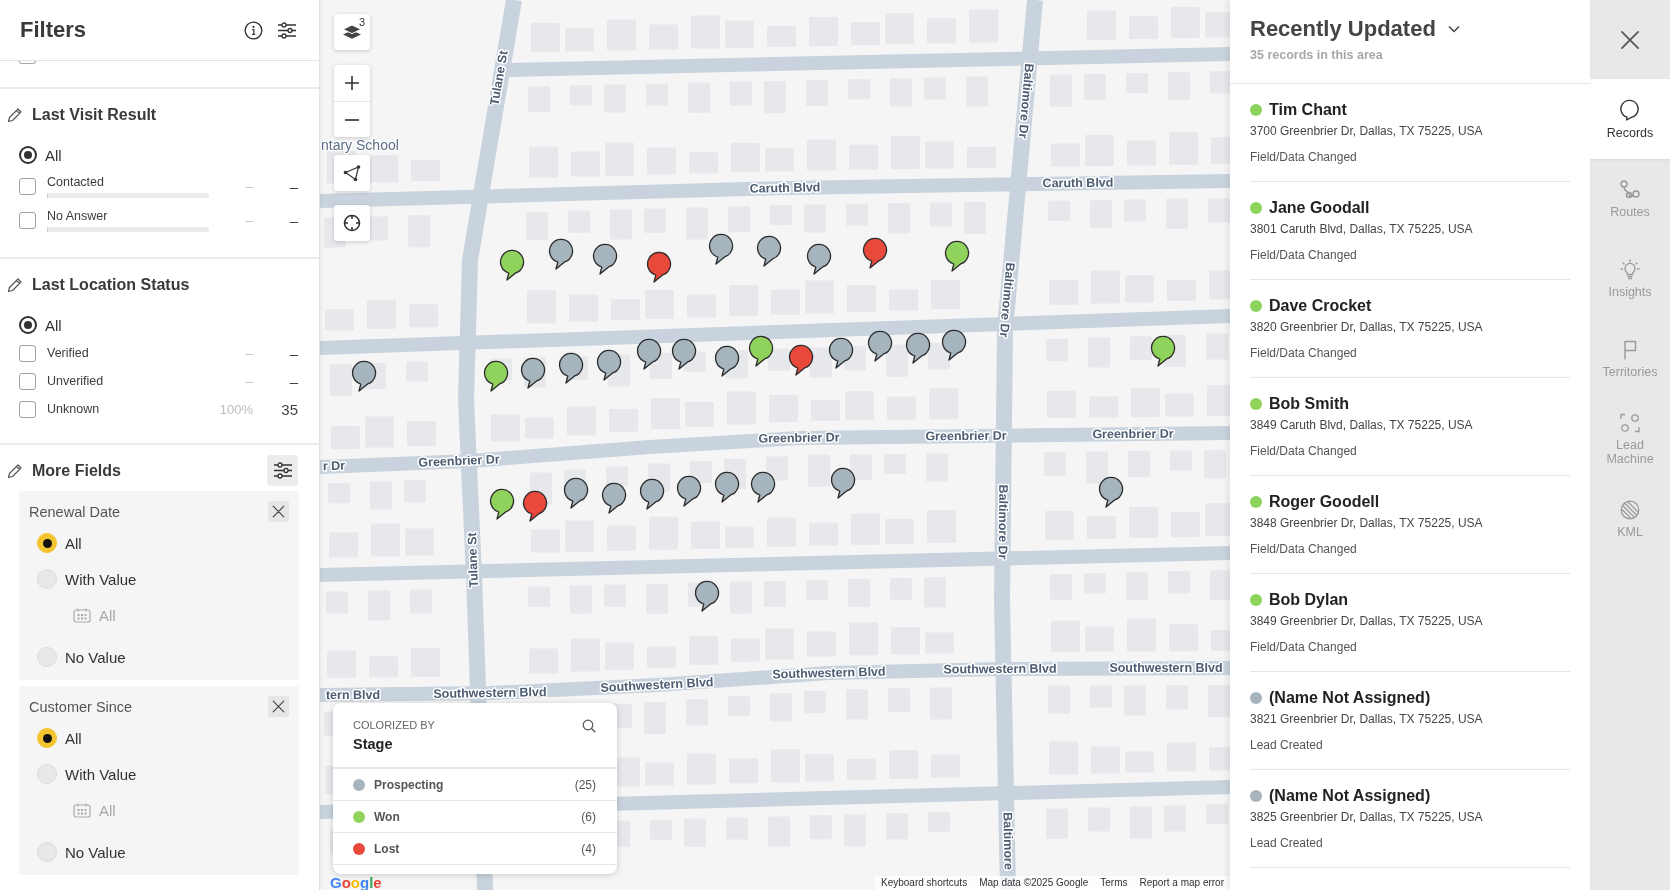 The width and height of the screenshot is (1670, 890). I want to click on record-name: Jane Goodall, so click(1319, 208).